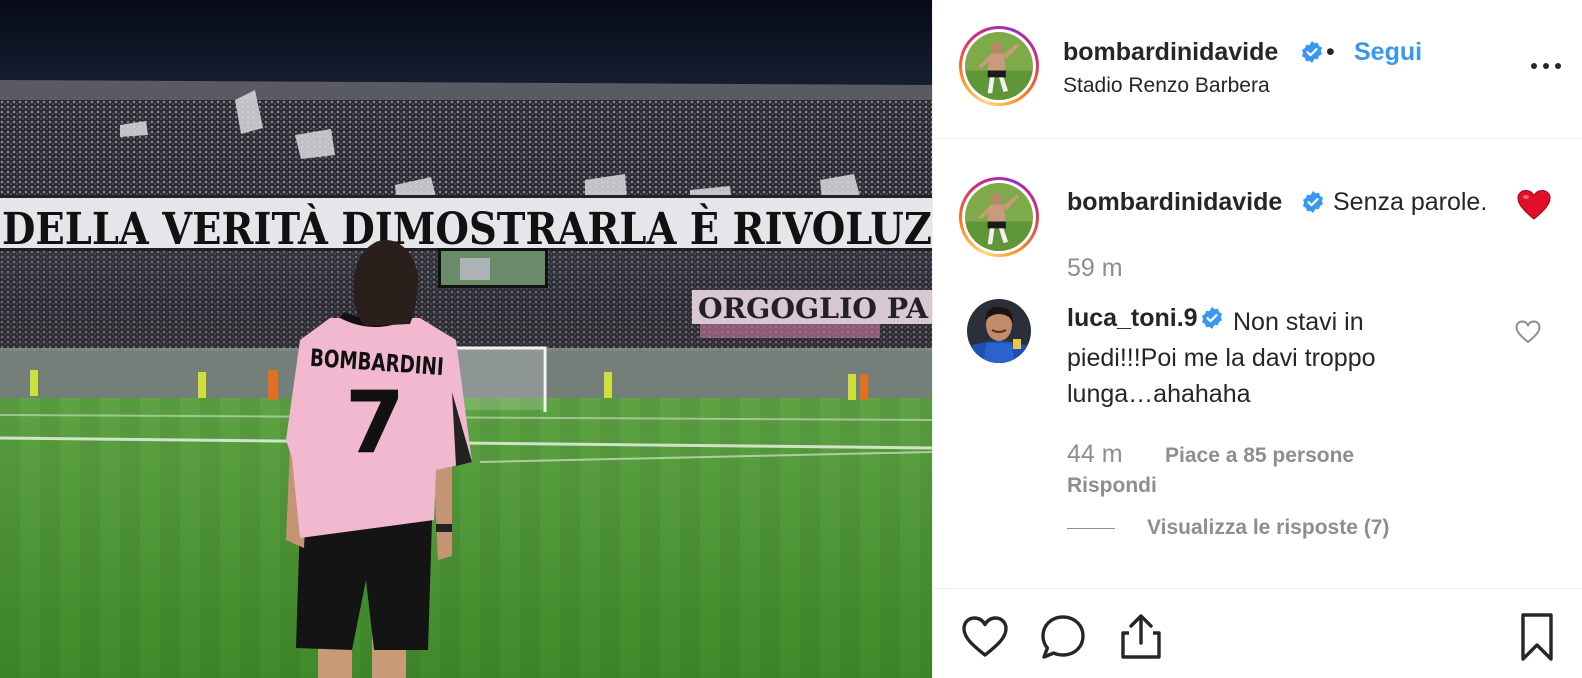  Describe the element at coordinates (999, 217) in the screenshot. I see `caption-avatar` at that location.